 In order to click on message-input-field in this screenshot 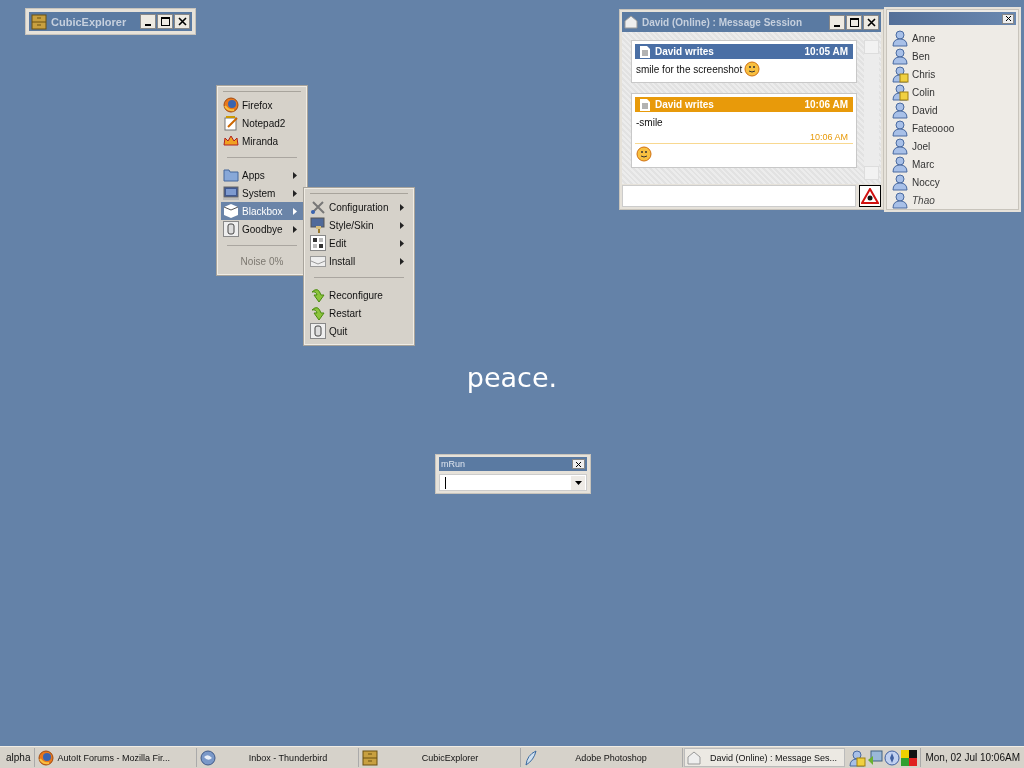, I will do `click(739, 196)`.